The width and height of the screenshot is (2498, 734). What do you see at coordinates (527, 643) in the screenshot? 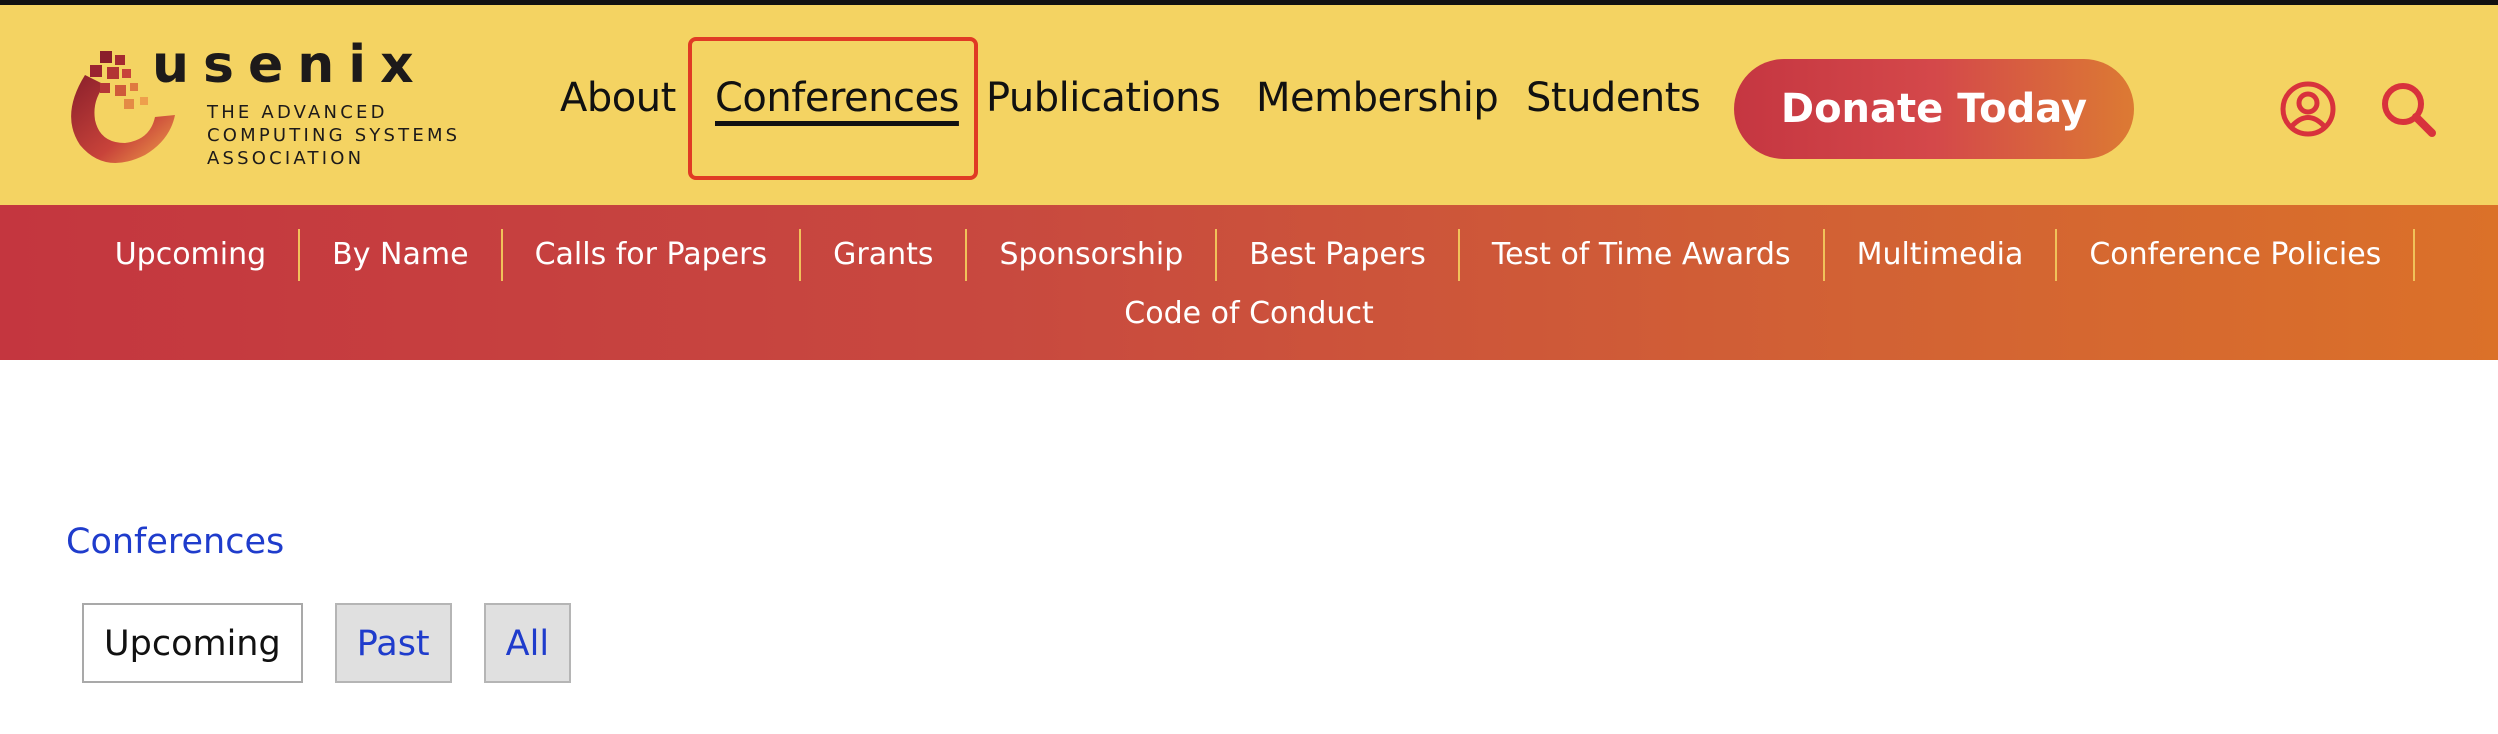
I see `tab-all: All` at bounding box center [527, 643].